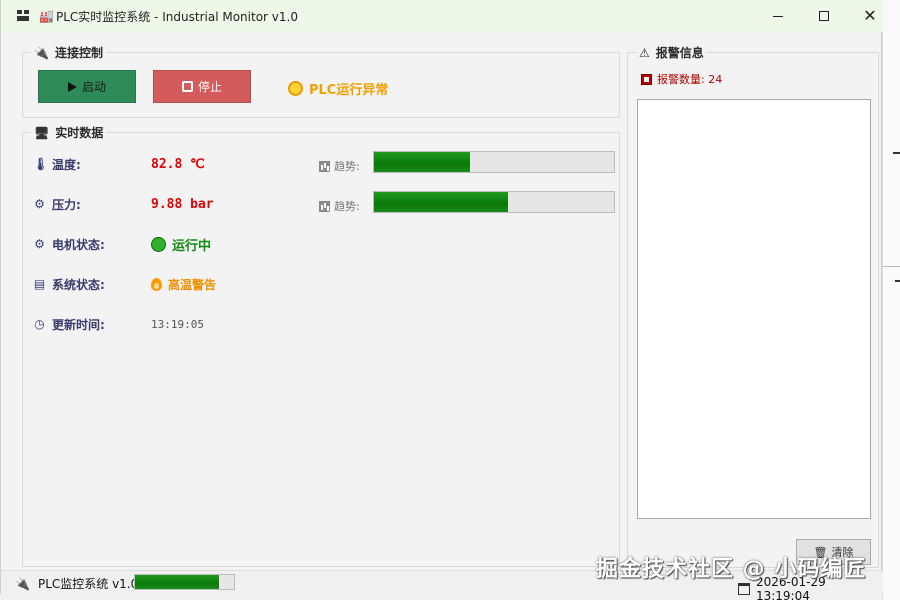  What do you see at coordinates (68, 52) in the screenshot?
I see `connection-group-title: 🔌 连接控制` at bounding box center [68, 52].